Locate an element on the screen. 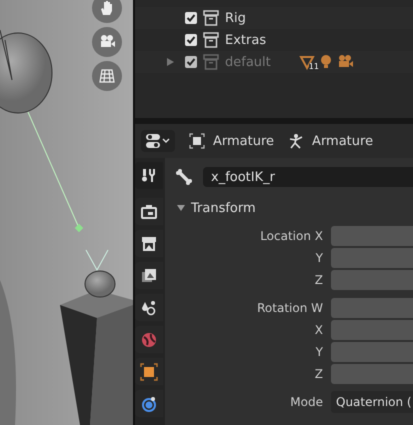 Image resolution: width=413 pixels, height=425 pixels. world-tab is located at coordinates (149, 339).